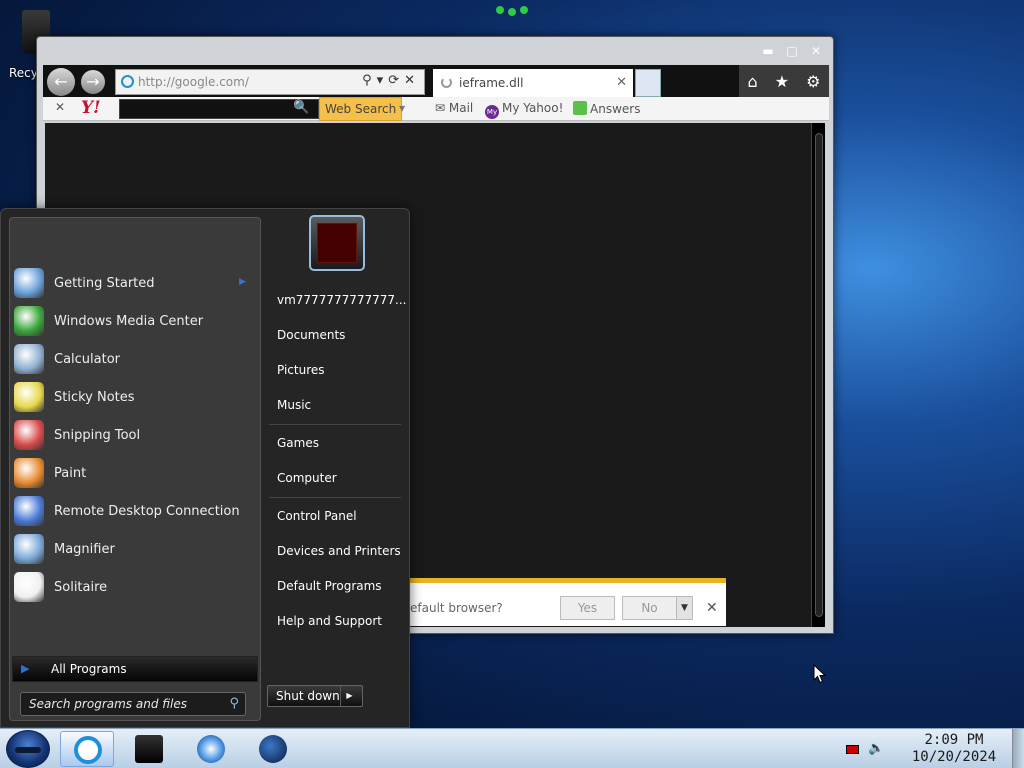 The width and height of the screenshot is (1024, 768). I want to click on program-item: Calculator, so click(134, 360).